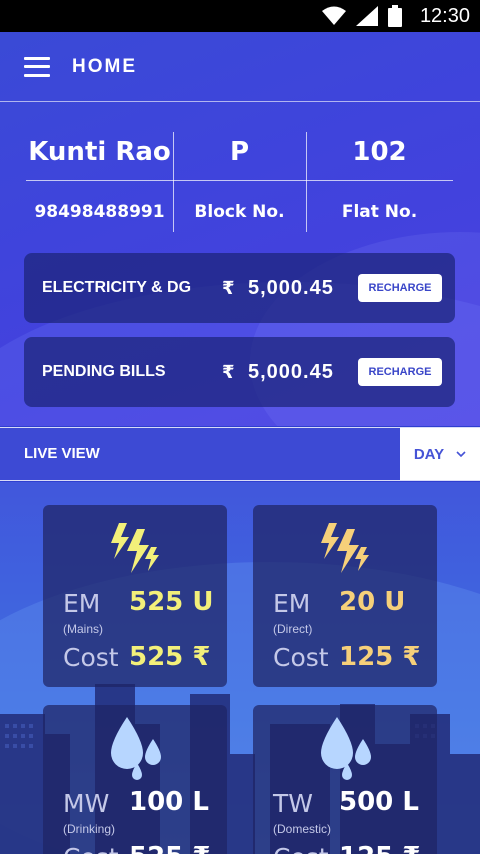 The image size is (480, 854). Describe the element at coordinates (239, 212) in the screenshot. I see `block-label: Block No.` at that location.